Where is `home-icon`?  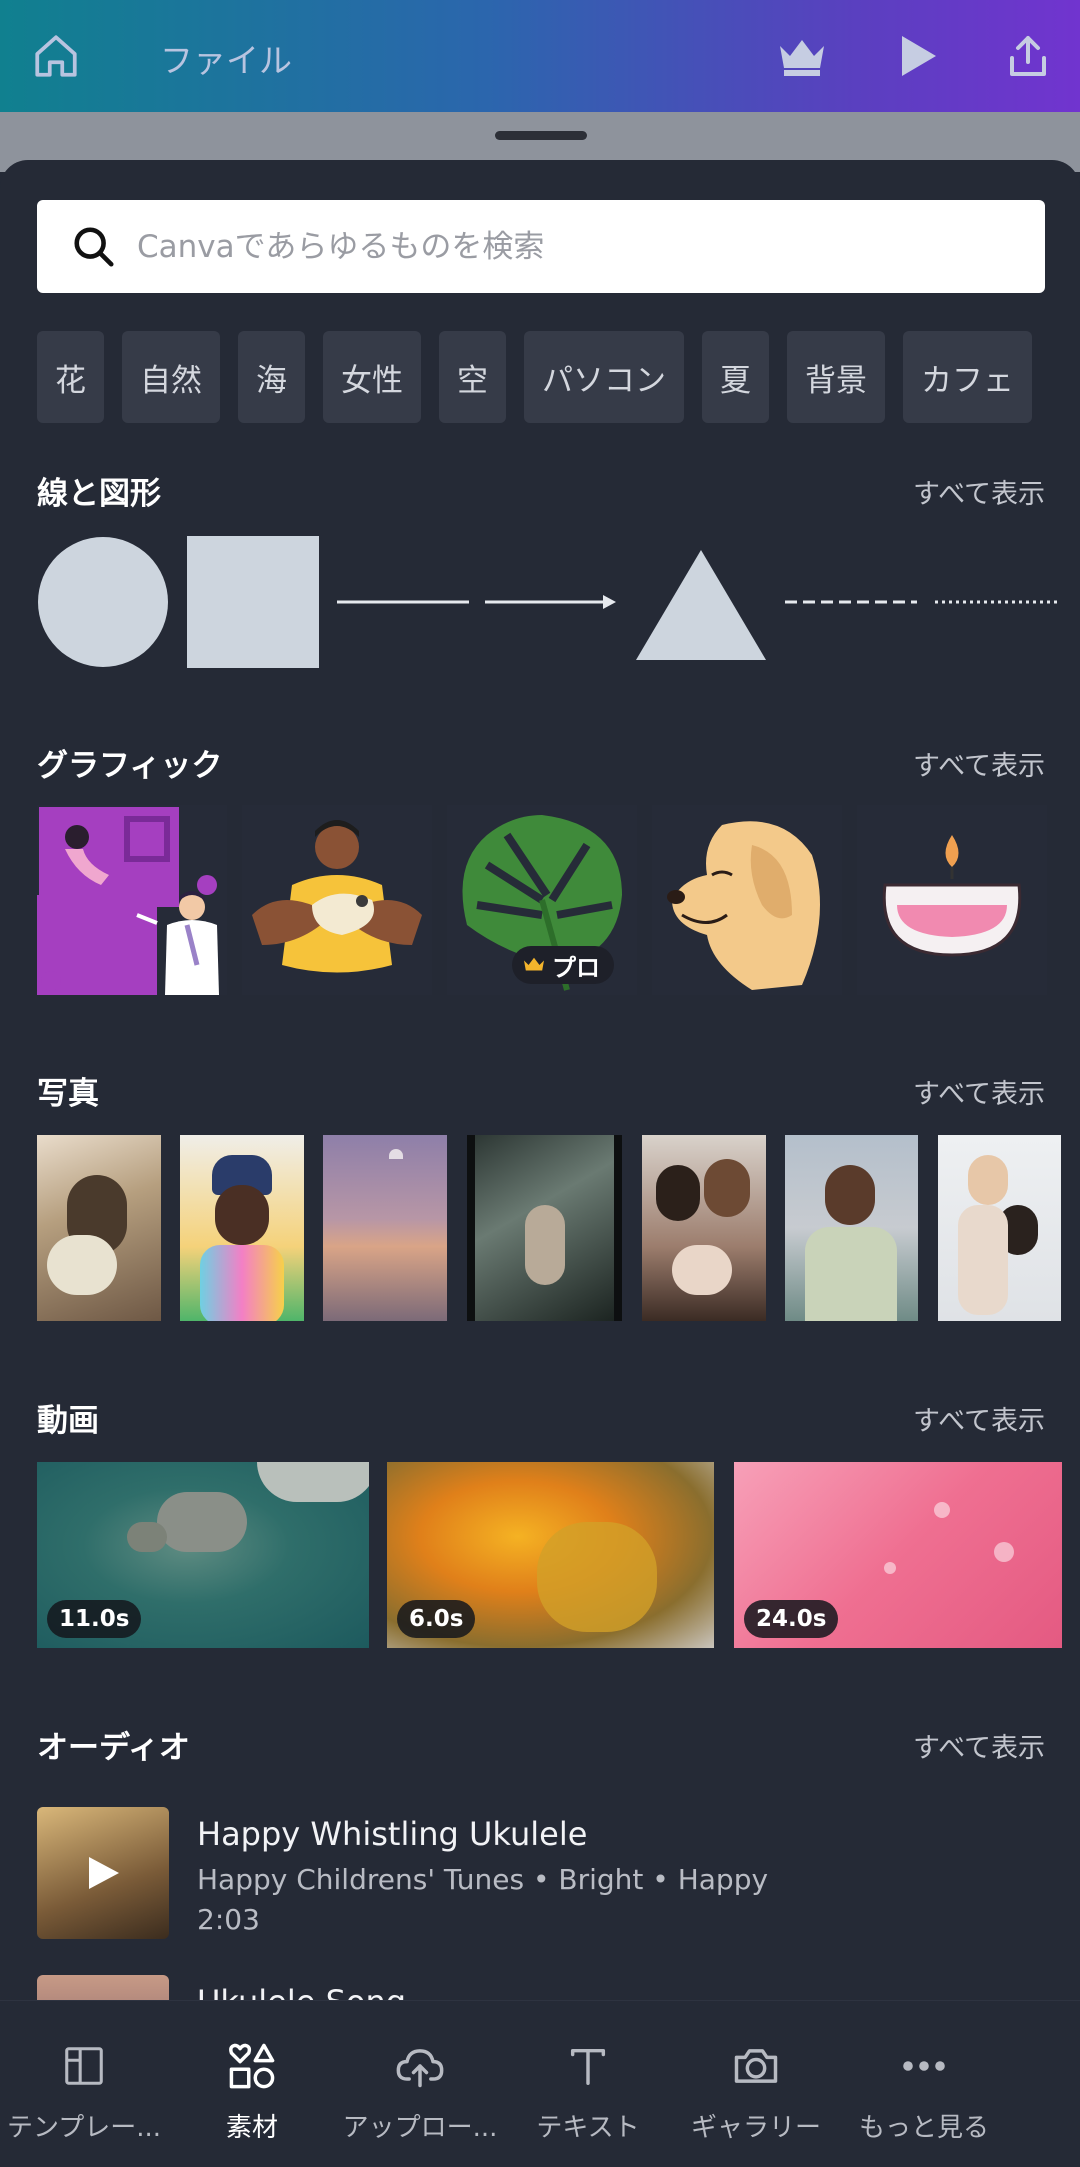
home-icon is located at coordinates (56, 56).